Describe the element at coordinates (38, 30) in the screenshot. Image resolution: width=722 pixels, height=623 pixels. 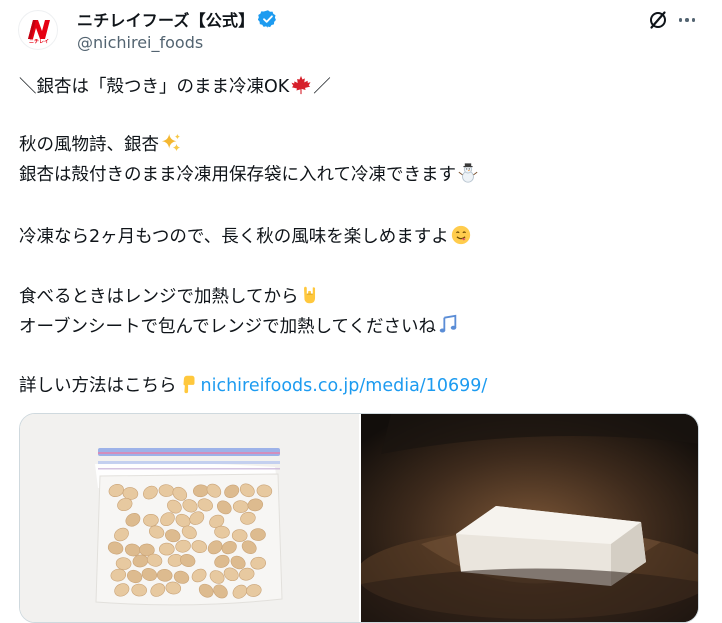
I see `avatar: ニチレイ` at that location.